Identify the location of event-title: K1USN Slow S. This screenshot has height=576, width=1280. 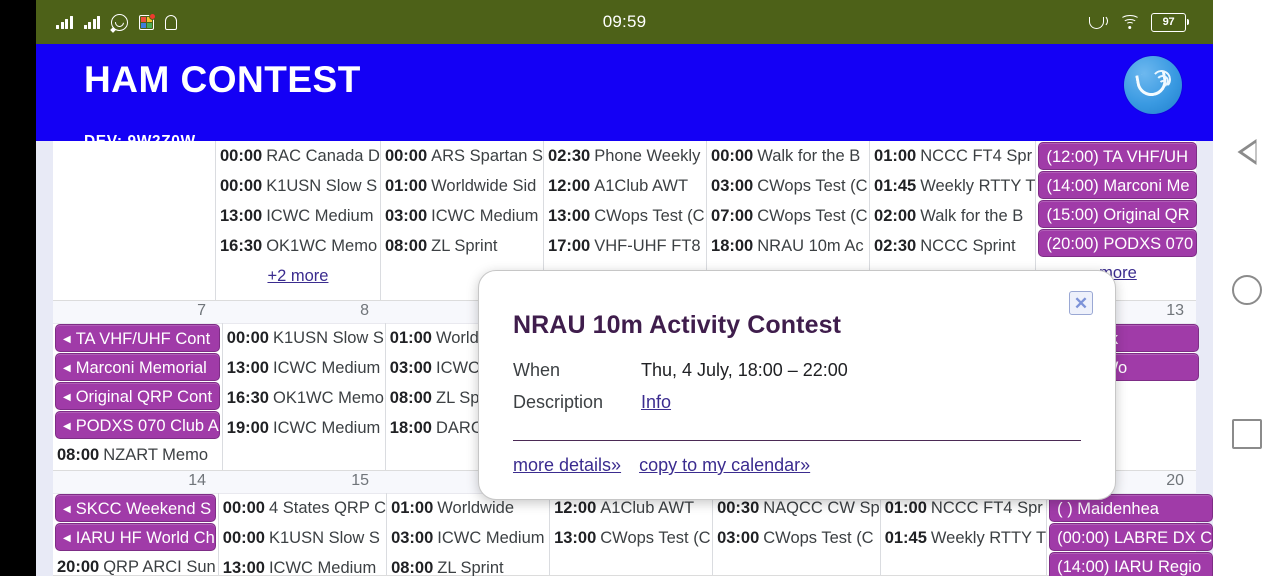
(322, 186).